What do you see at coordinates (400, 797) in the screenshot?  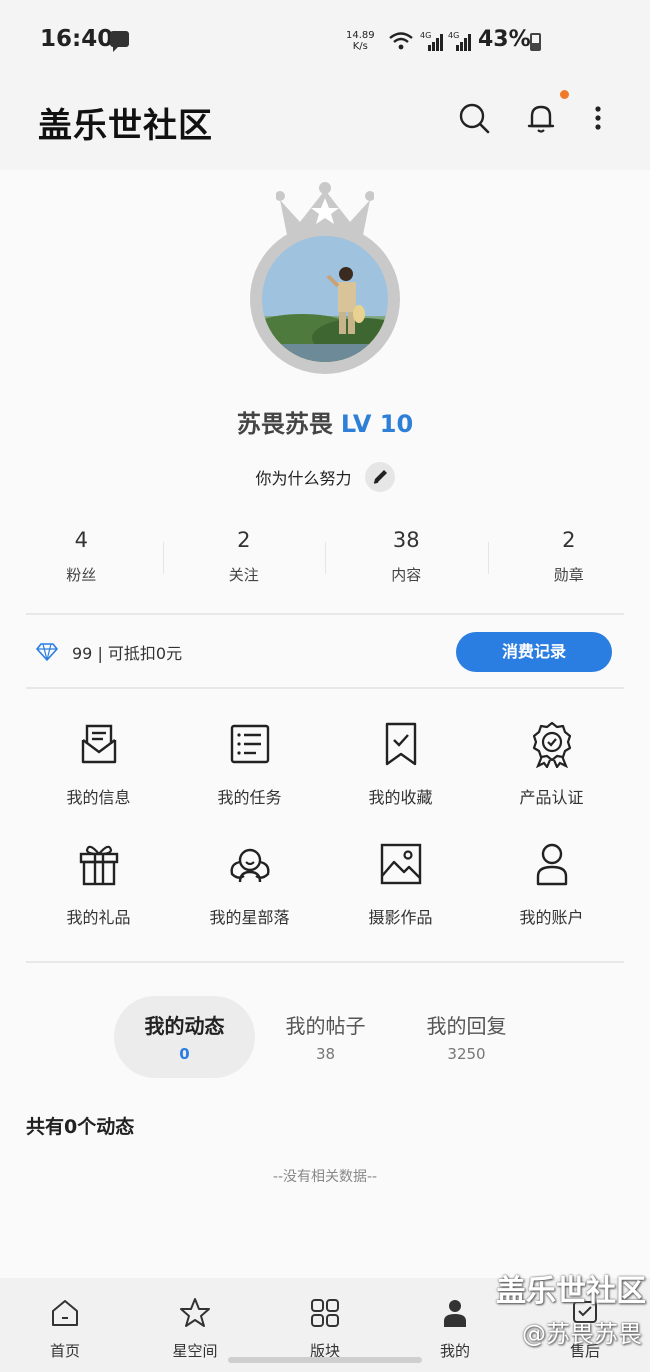 I see `grid-item-label: 我的收藏` at bounding box center [400, 797].